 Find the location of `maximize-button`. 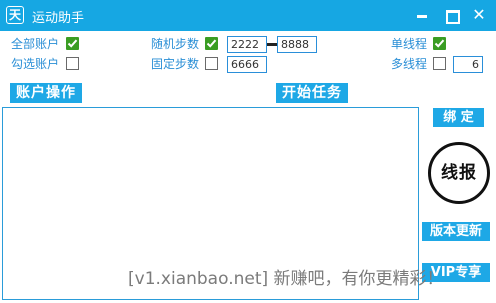

maximize-button is located at coordinates (451, 15).